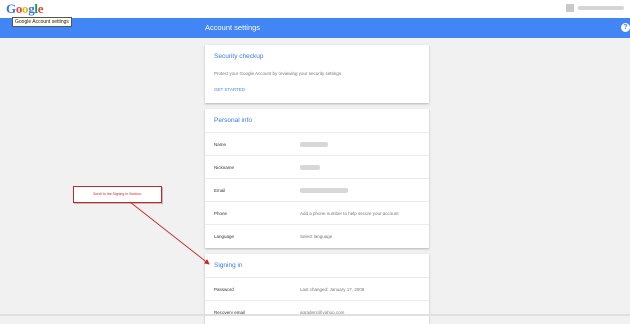 Image resolution: width=630 pixels, height=324 pixels. What do you see at coordinates (220, 144) in the screenshot?
I see `row-label: Name` at bounding box center [220, 144].